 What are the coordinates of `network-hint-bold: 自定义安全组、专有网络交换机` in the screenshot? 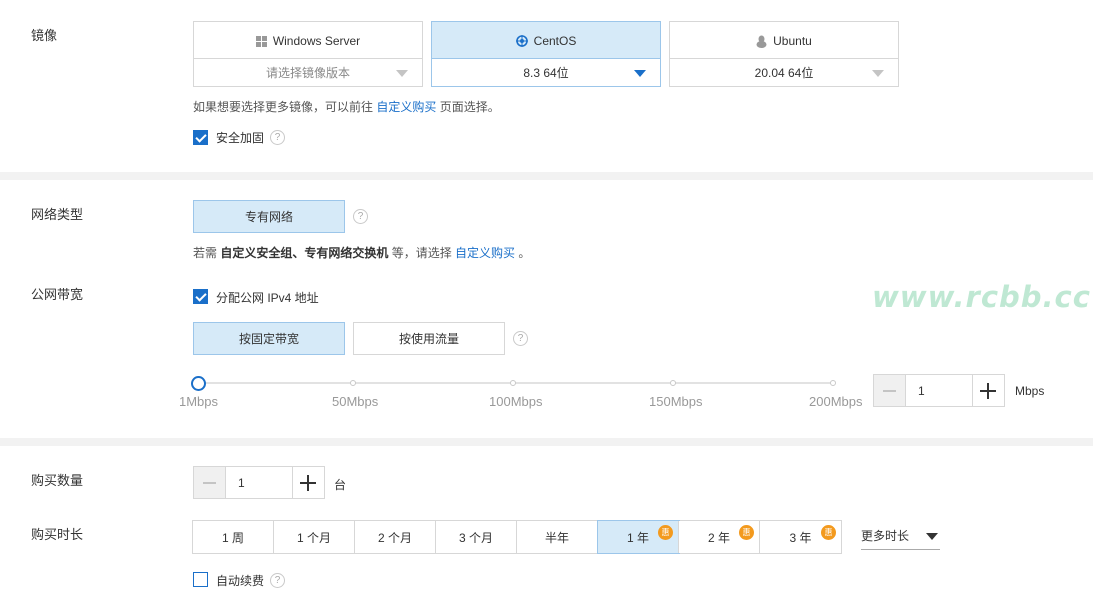 It's located at (304, 253).